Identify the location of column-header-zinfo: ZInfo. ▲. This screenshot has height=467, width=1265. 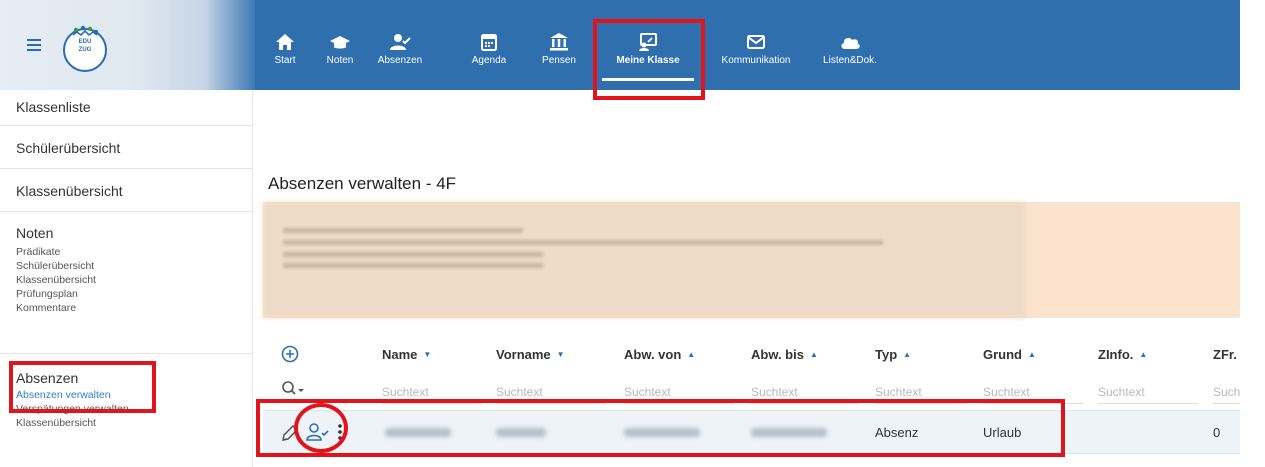
(1122, 354).